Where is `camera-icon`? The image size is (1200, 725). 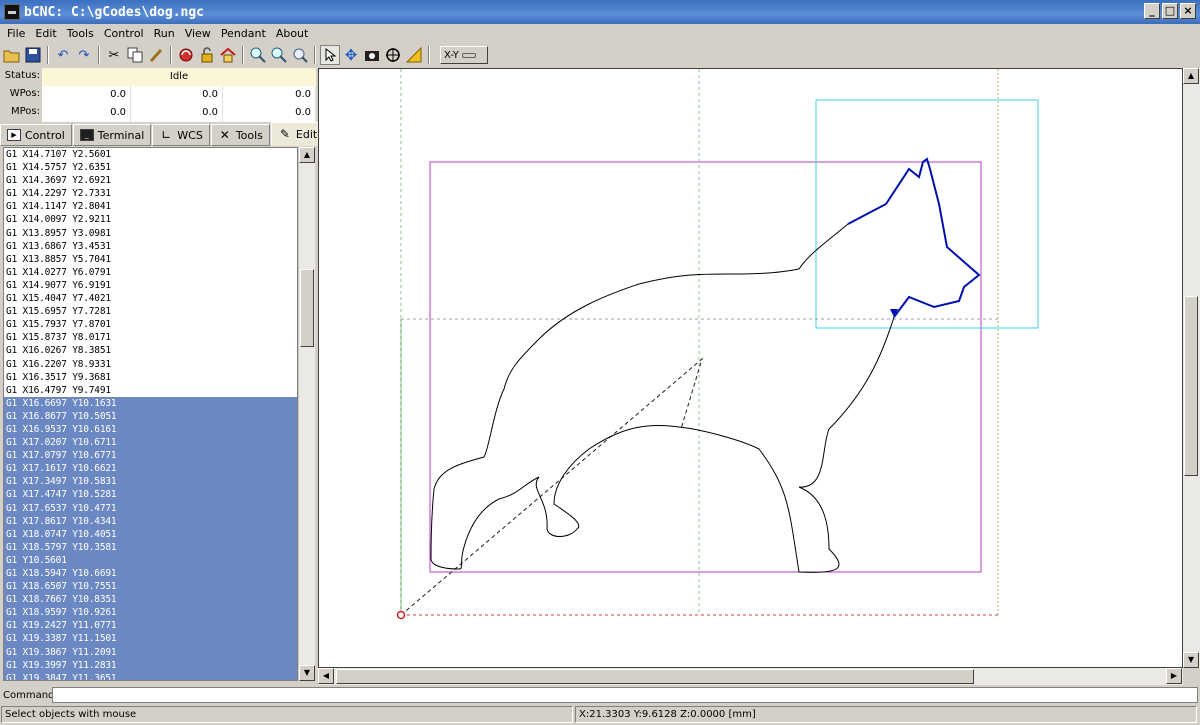 camera-icon is located at coordinates (372, 55).